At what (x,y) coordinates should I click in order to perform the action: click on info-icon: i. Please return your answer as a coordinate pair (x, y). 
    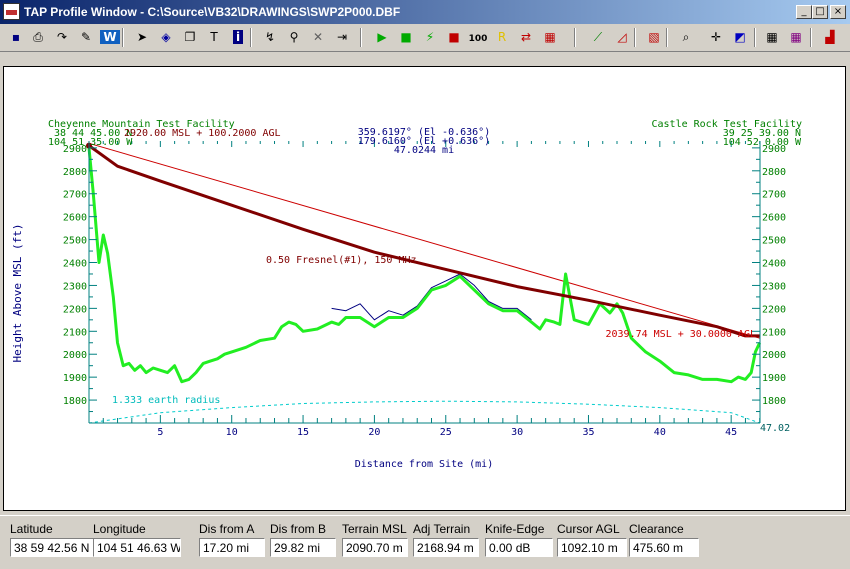
    Looking at the image, I should click on (238, 37).